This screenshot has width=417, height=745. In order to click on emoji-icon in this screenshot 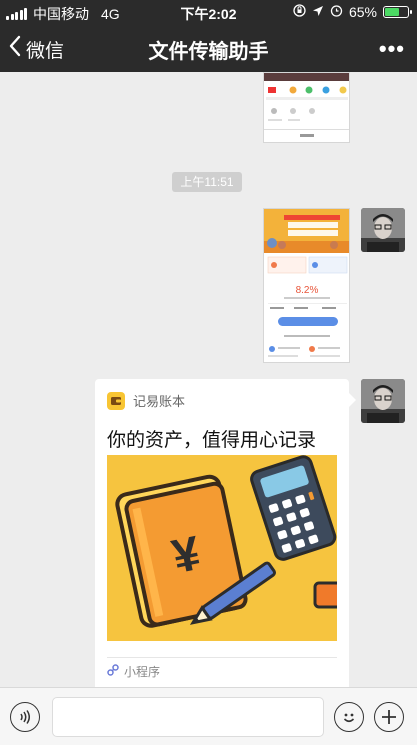, I will do `click(349, 717)`.